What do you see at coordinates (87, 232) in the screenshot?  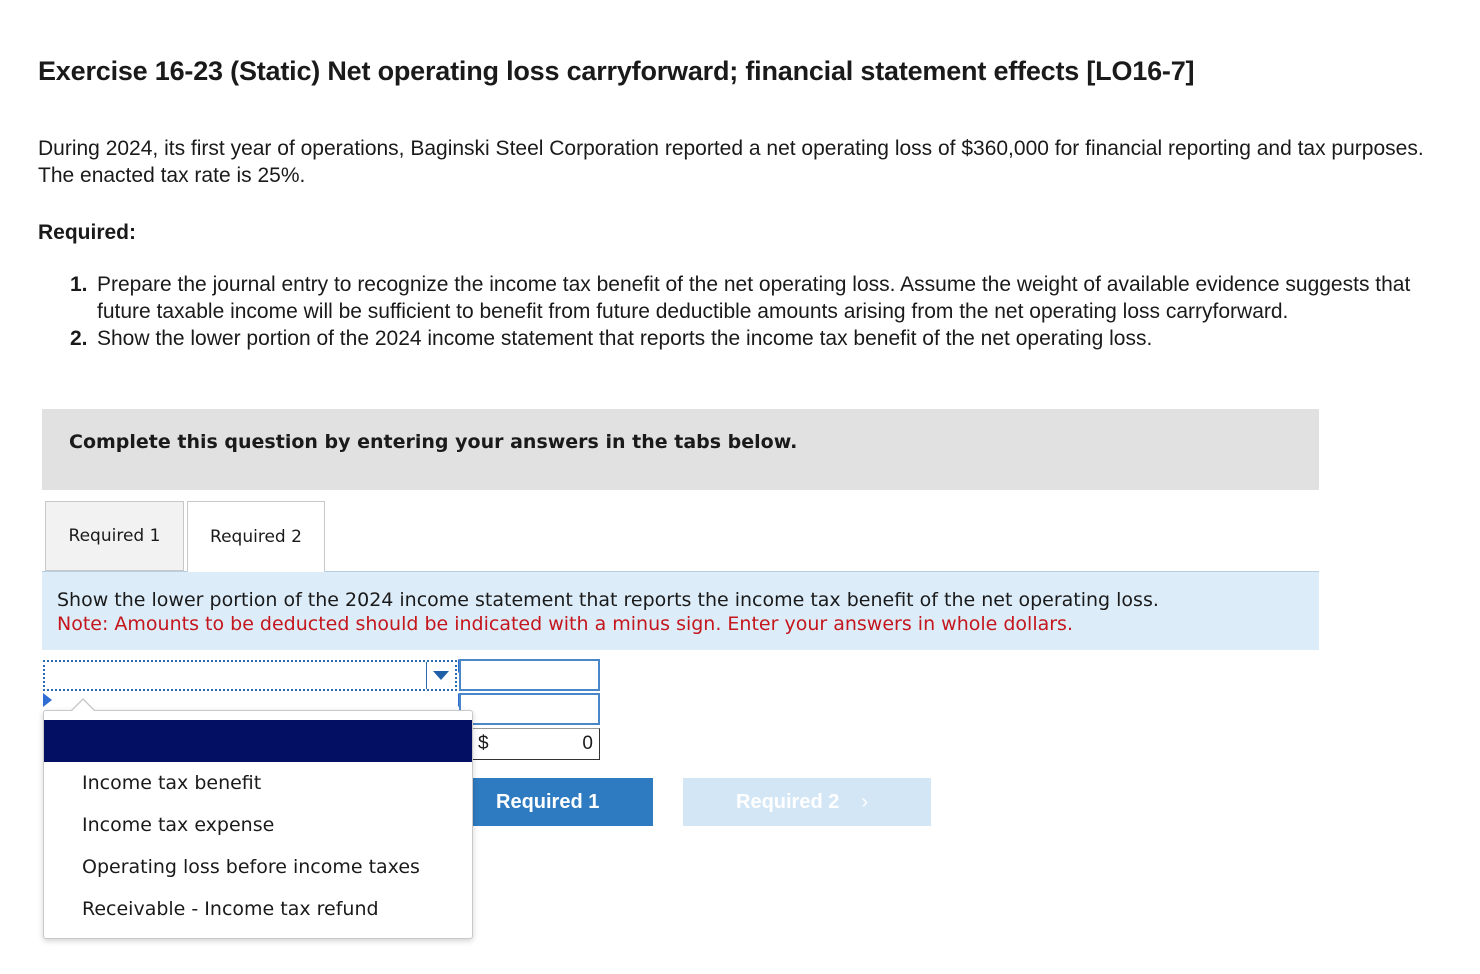 I see `required-heading: Required:` at bounding box center [87, 232].